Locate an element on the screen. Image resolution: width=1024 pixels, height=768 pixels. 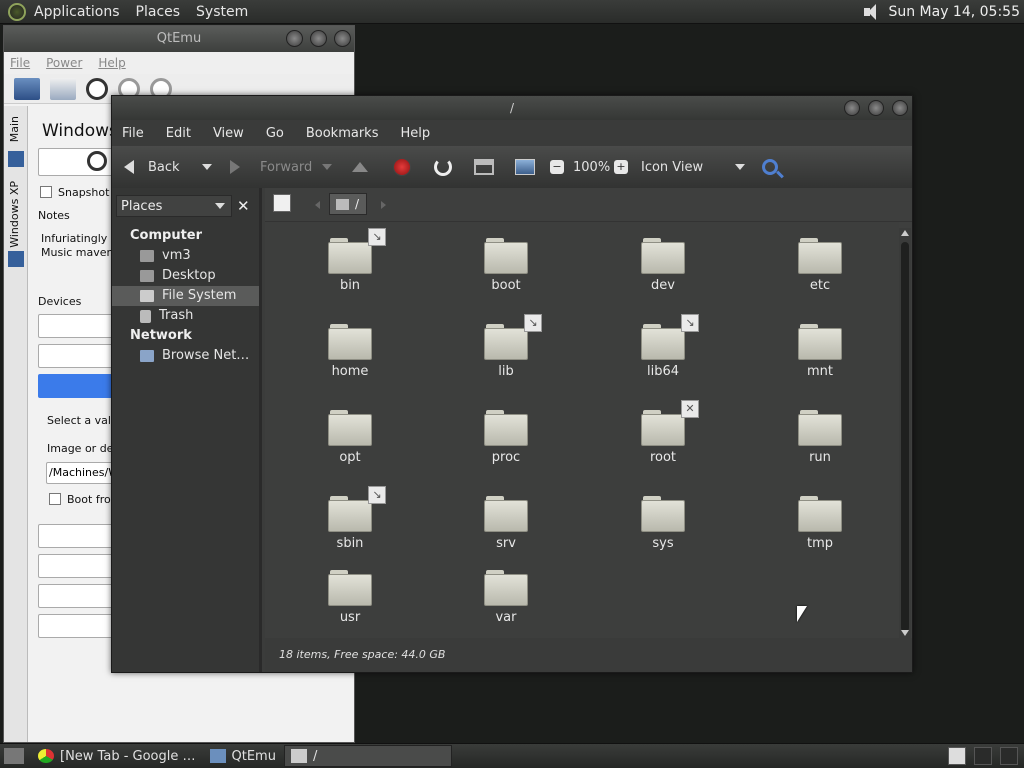
qtemu-titlebar: QtEmu is located at coordinates (179, 39).